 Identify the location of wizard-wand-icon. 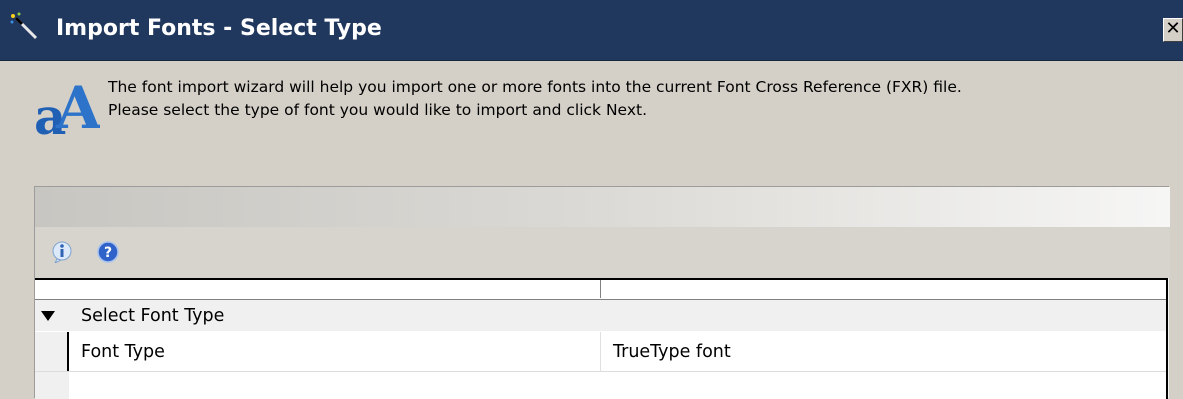
(24, 26).